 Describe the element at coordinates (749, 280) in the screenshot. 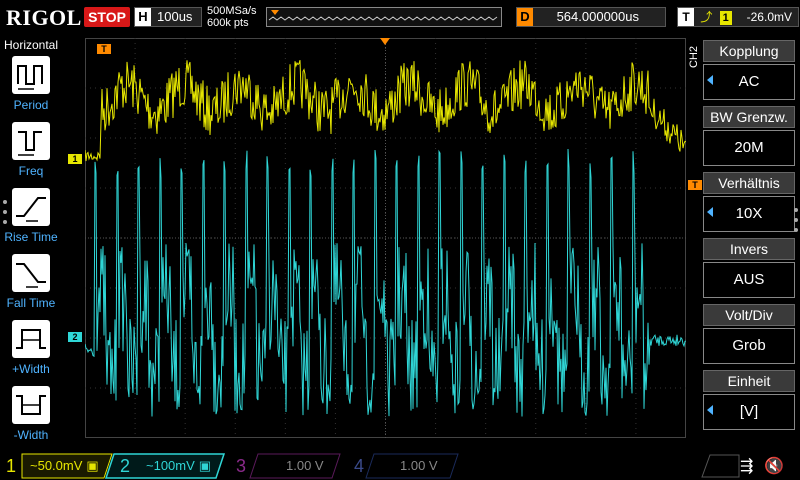

I see `invert-value: AUS` at that location.